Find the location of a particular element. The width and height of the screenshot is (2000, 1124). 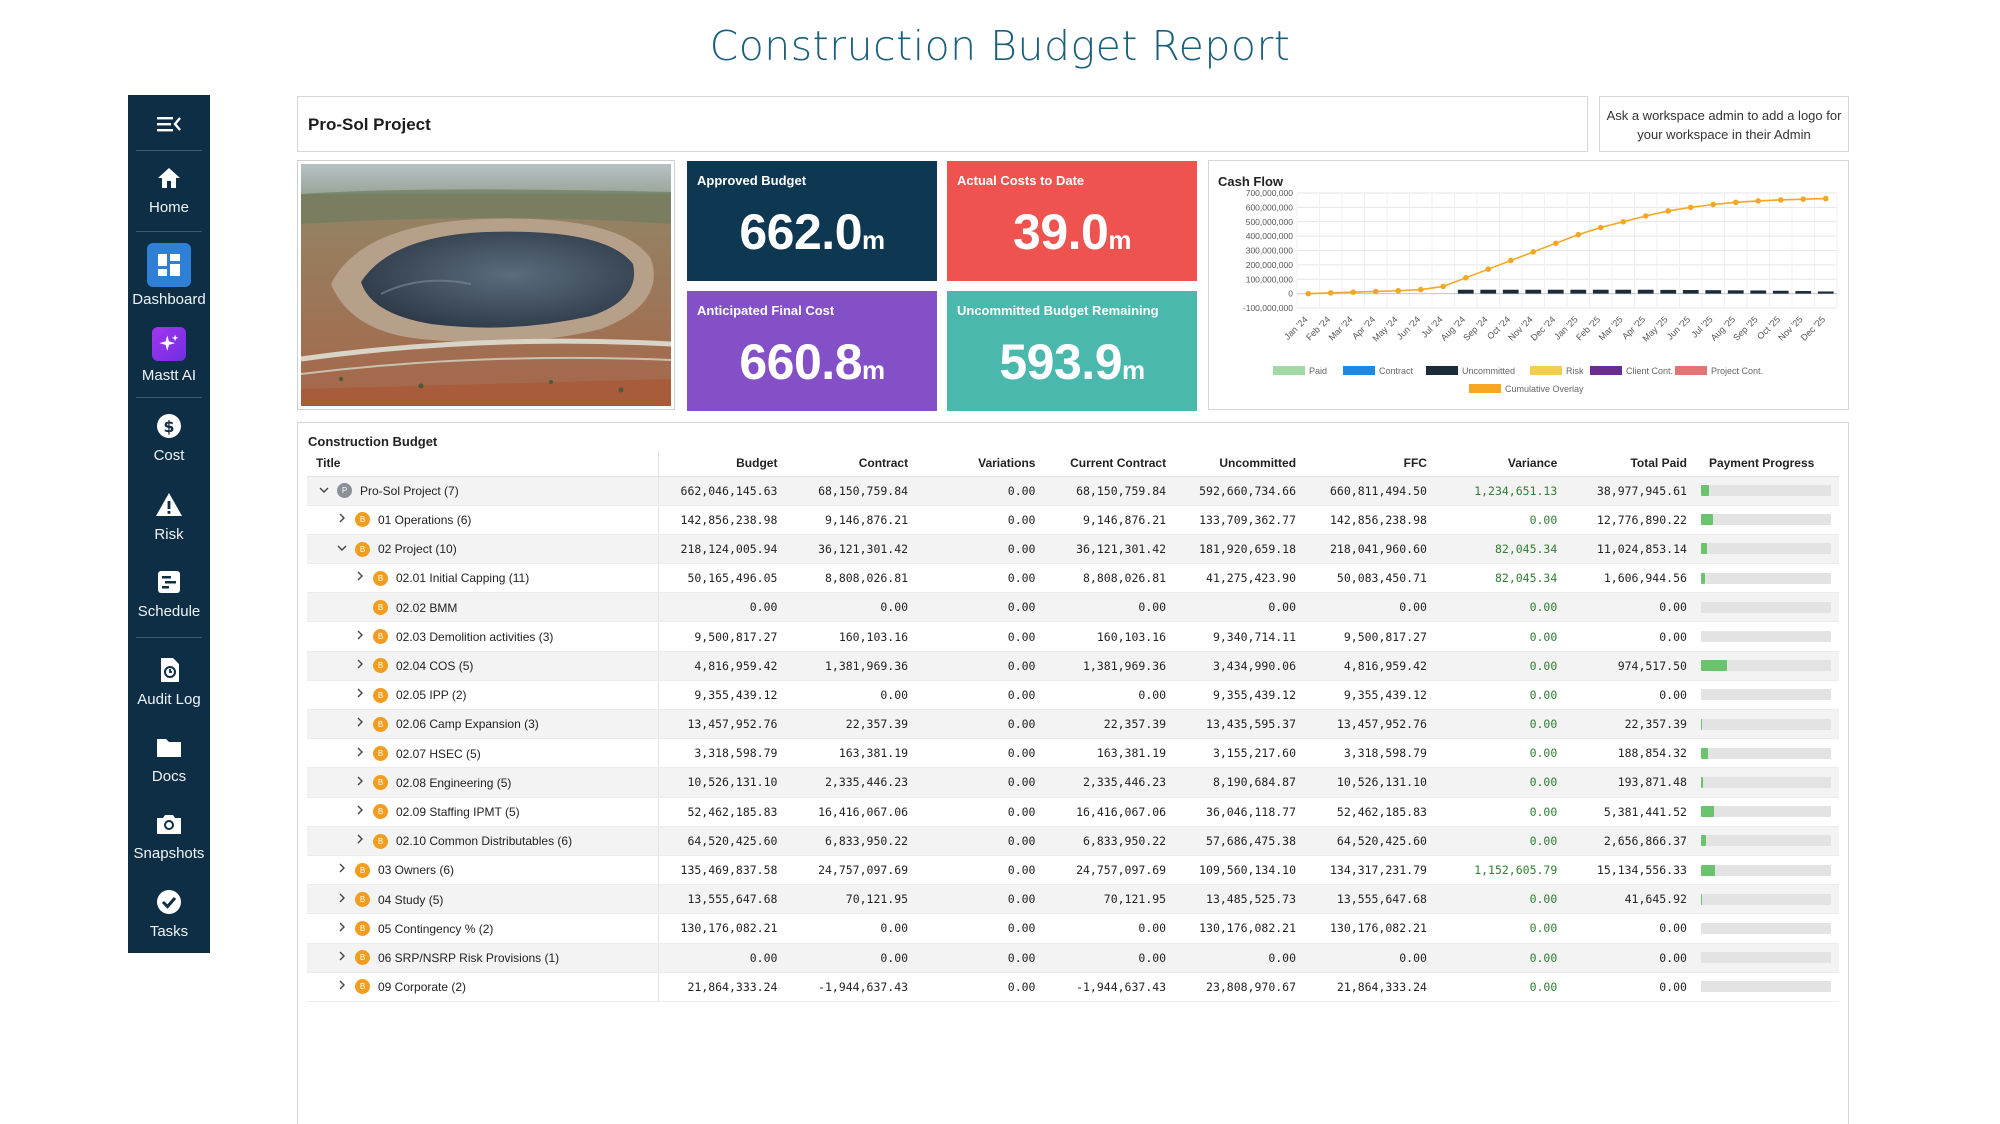

y-tick-label: 200,000,000 is located at coordinates (1270, 265).